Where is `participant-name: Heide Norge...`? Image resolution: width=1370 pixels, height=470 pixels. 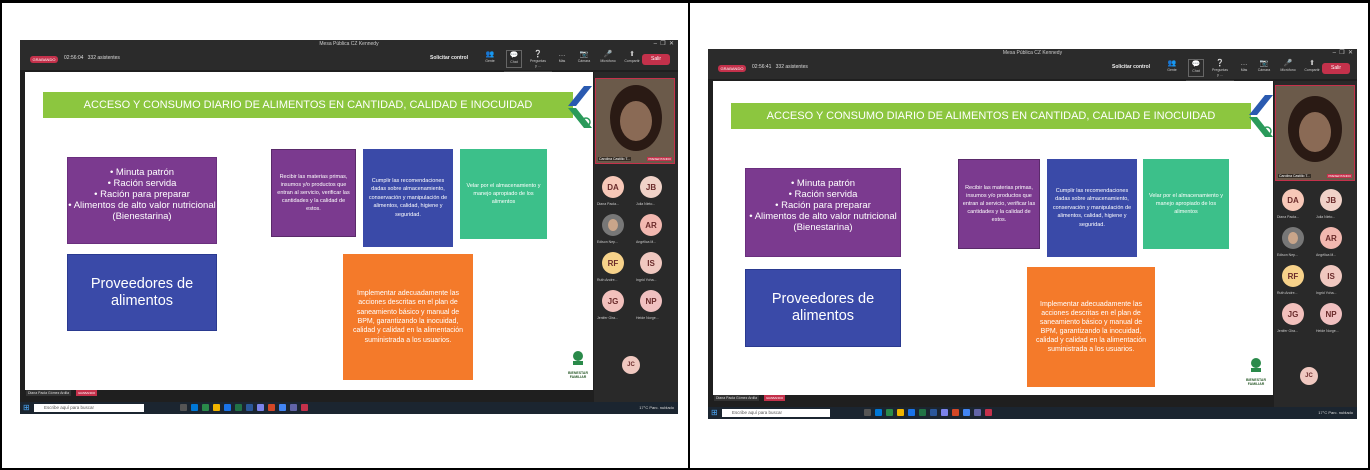 participant-name: Heide Norge... is located at coordinates (647, 318).